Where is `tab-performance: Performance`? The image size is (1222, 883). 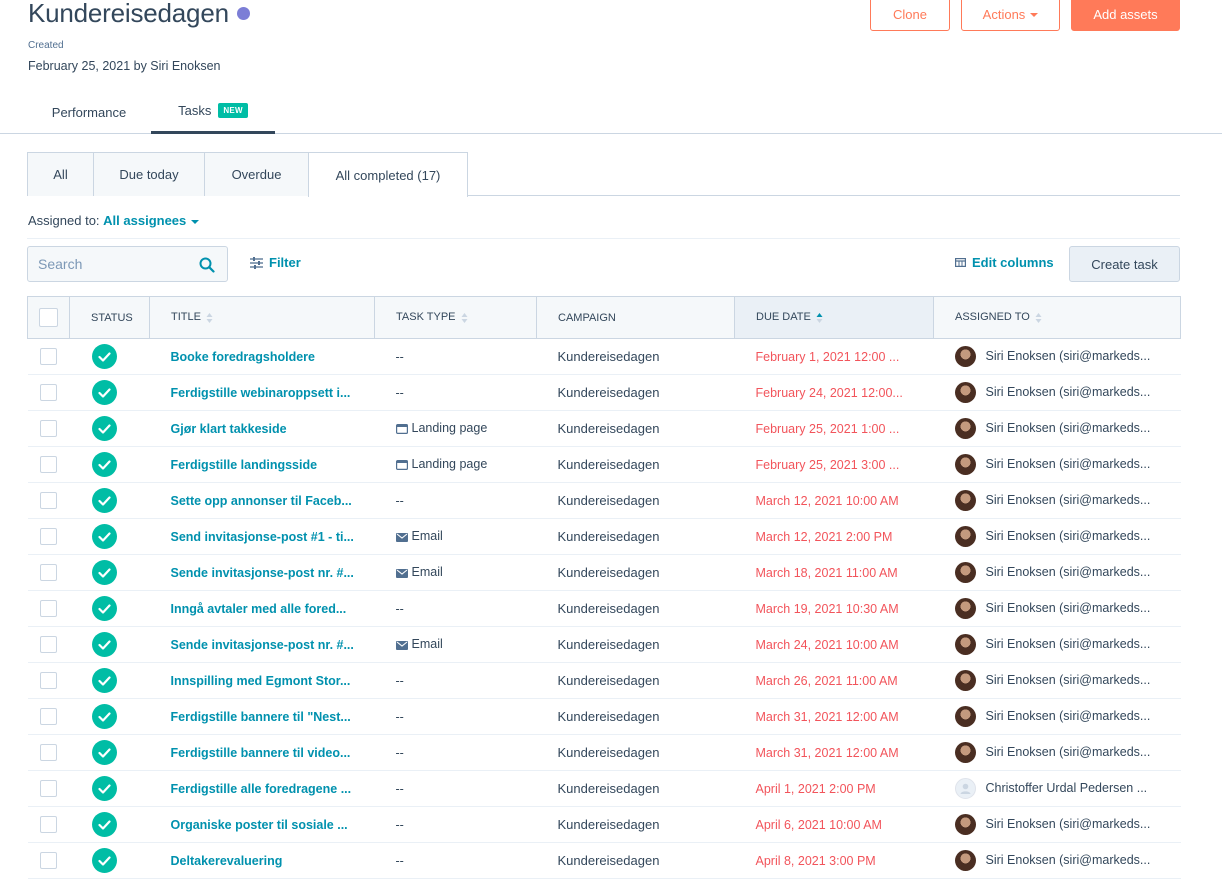
tab-performance: Performance is located at coordinates (89, 112).